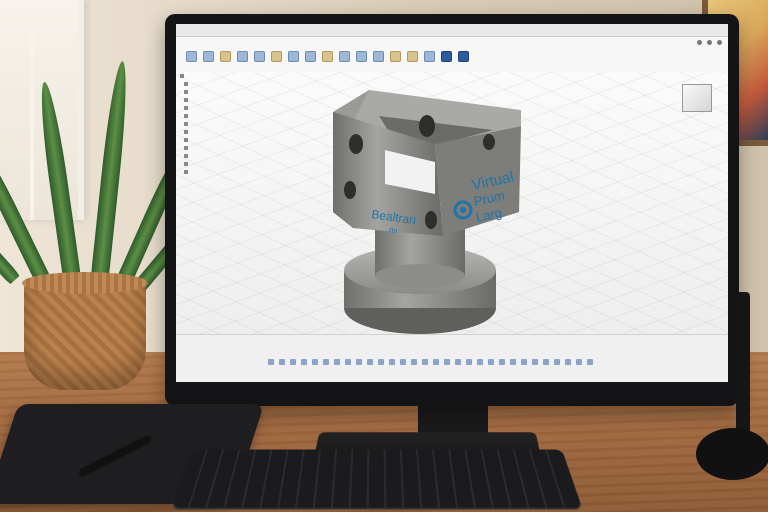 The image size is (768, 512). What do you see at coordinates (85, 334) in the screenshot?
I see `plant-pot` at bounding box center [85, 334].